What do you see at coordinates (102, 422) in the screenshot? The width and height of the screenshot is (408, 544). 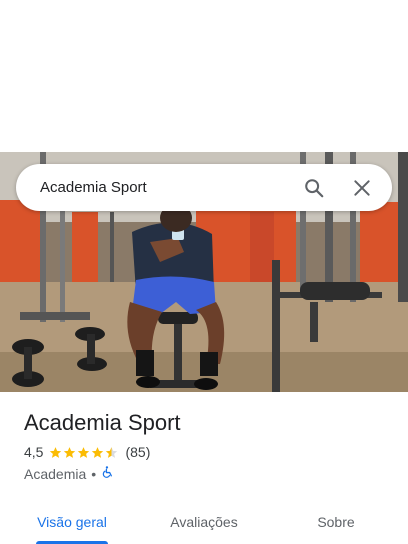 I see `place-title: Academia Sport` at bounding box center [102, 422].